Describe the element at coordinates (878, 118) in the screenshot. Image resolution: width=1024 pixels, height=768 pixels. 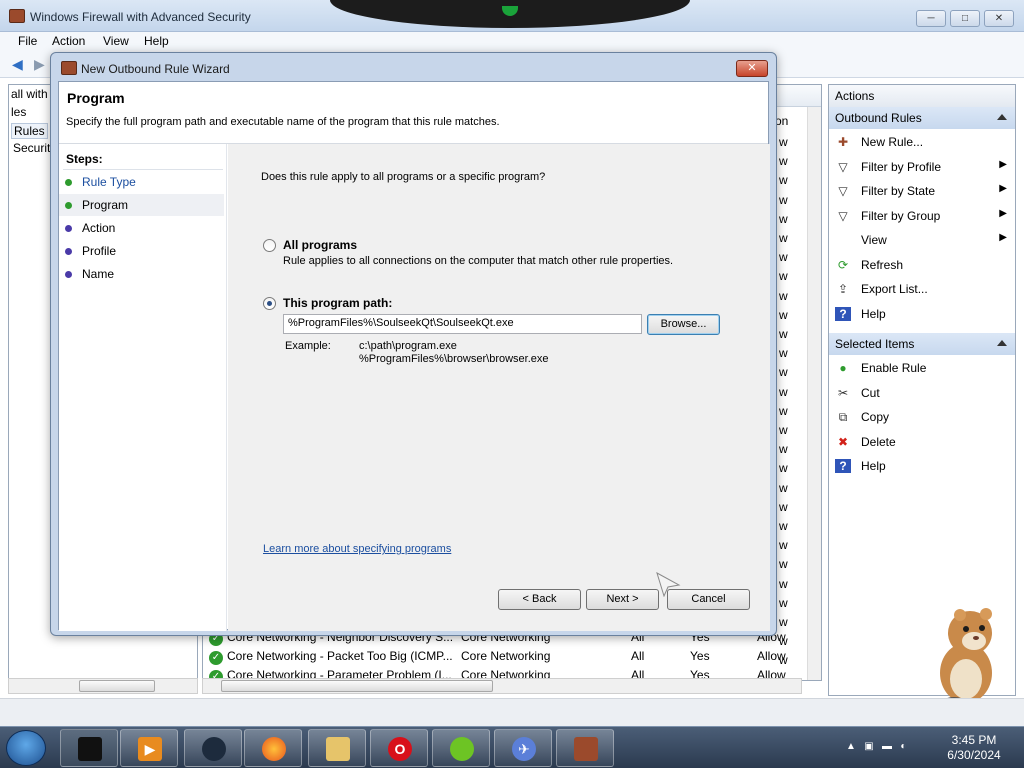
I see `section-label: Outbound Rules` at that location.